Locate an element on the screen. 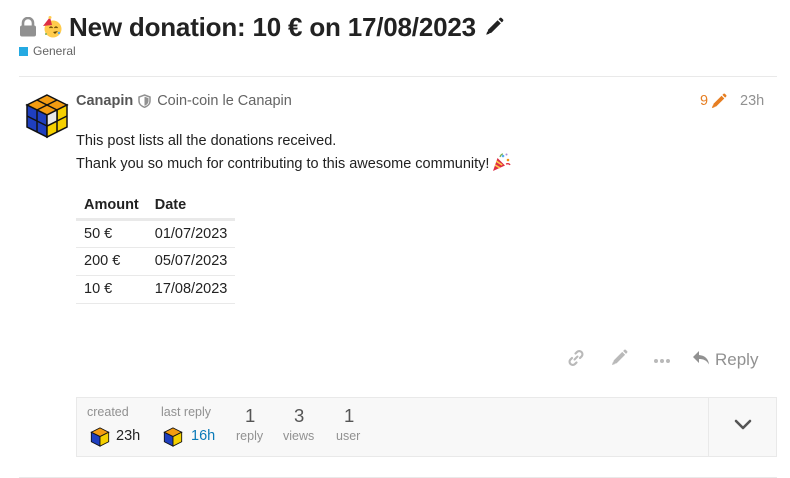 The width and height of the screenshot is (790, 478). table-row: 200 € 05/07/2023 is located at coordinates (156, 261).